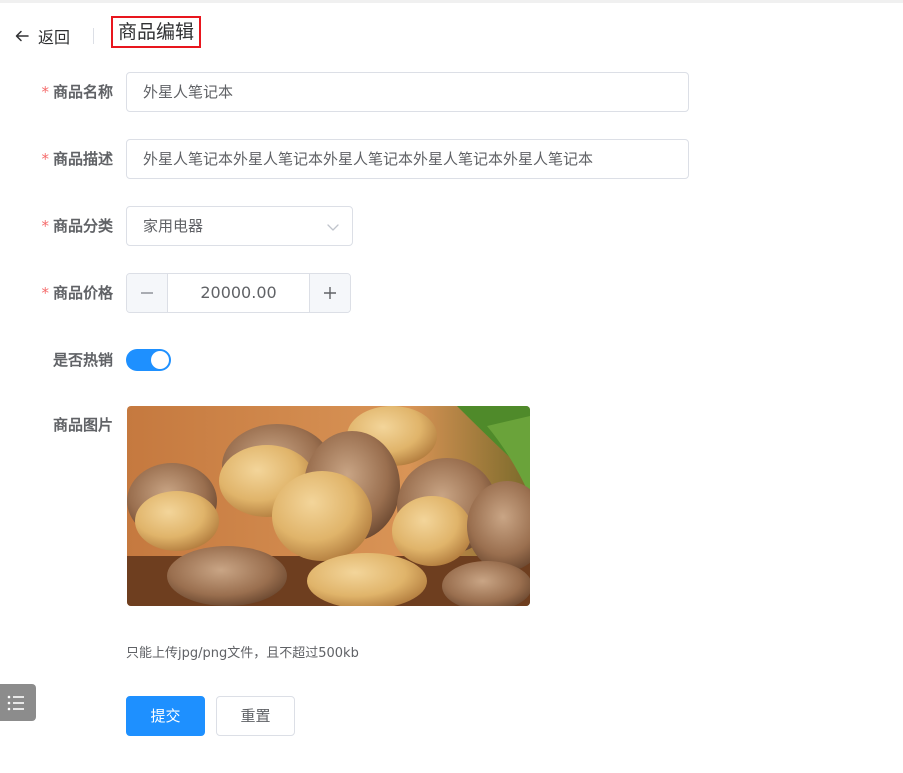 The image size is (903, 773). What do you see at coordinates (451, 1) in the screenshot?
I see `top-border` at bounding box center [451, 1].